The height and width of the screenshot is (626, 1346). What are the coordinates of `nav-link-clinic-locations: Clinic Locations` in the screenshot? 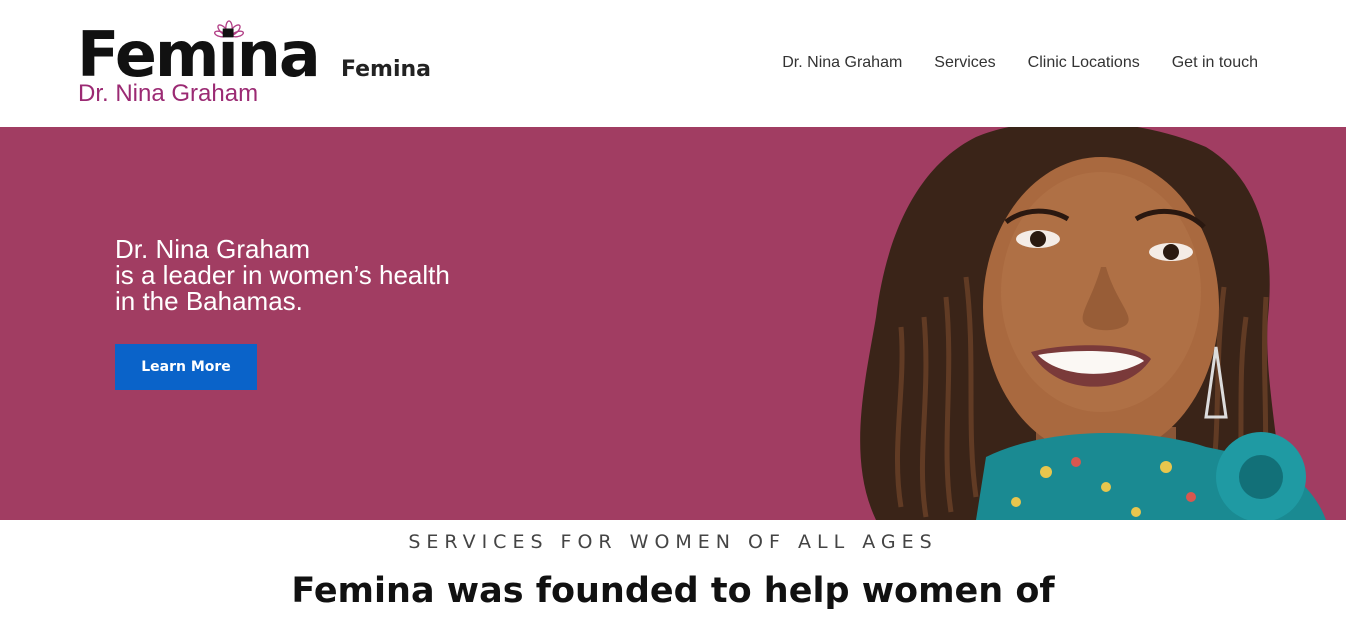 It's located at (1084, 63).